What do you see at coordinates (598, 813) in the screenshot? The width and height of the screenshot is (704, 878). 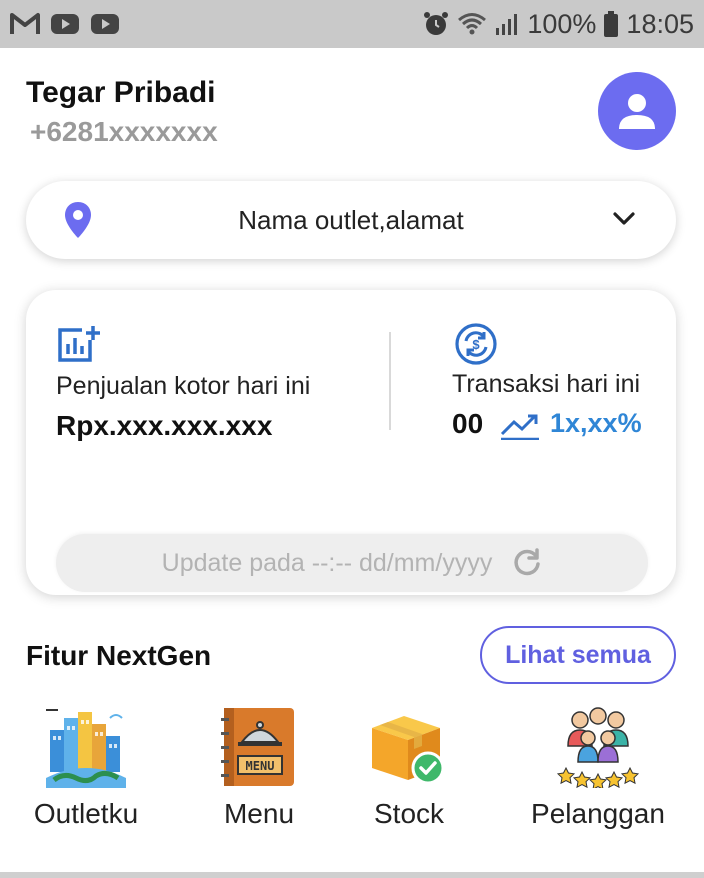 I see `feature-label: Pelanggan` at bounding box center [598, 813].